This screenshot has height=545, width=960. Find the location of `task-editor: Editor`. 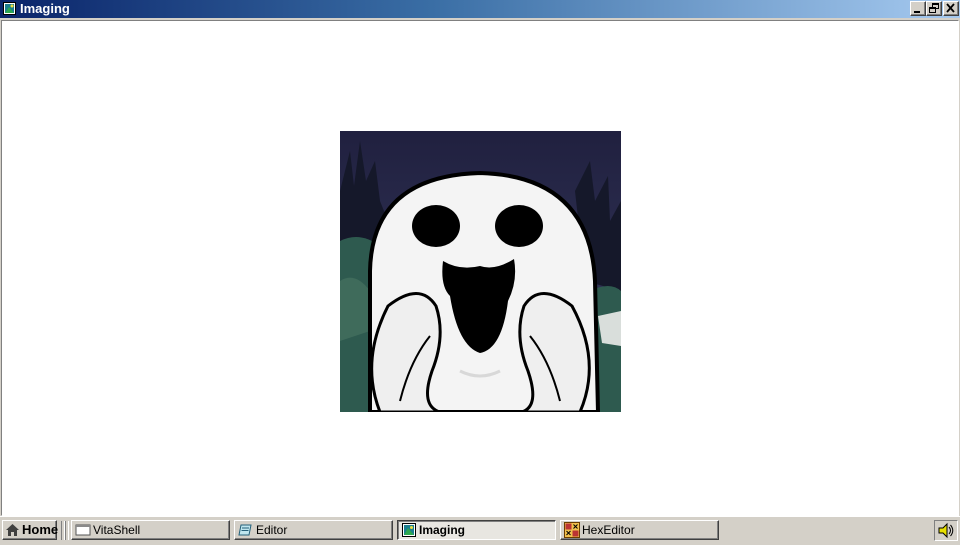

task-editor: Editor is located at coordinates (313, 530).